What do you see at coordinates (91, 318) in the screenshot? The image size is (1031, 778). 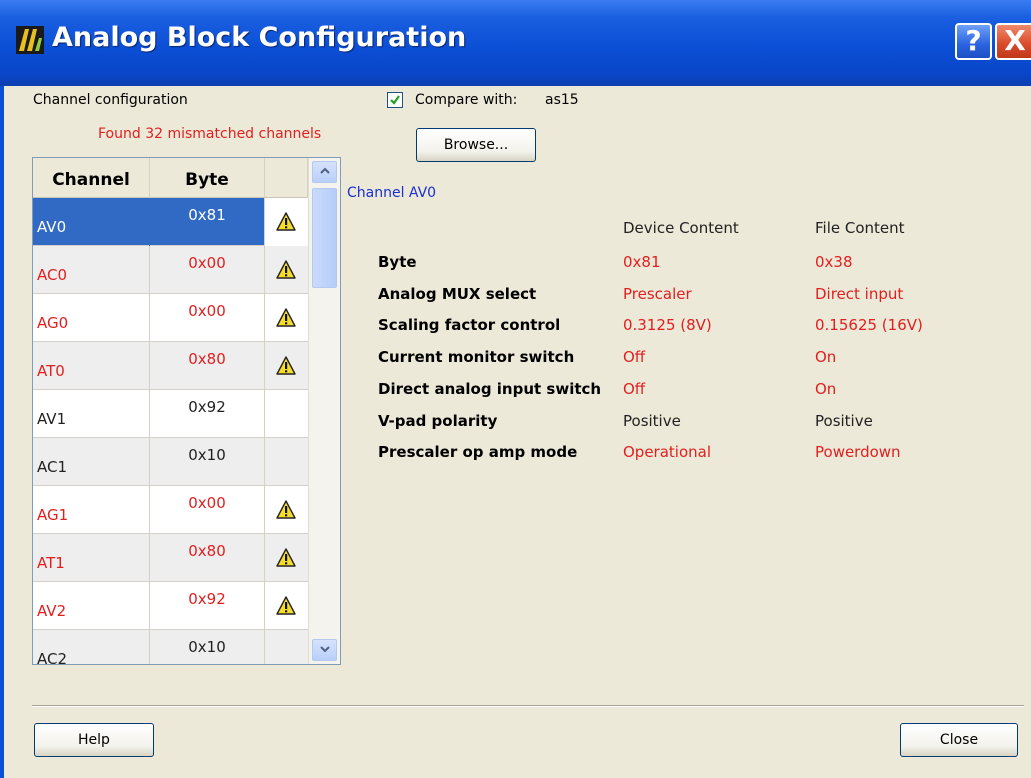 I see `channel-cell: AG0` at bounding box center [91, 318].